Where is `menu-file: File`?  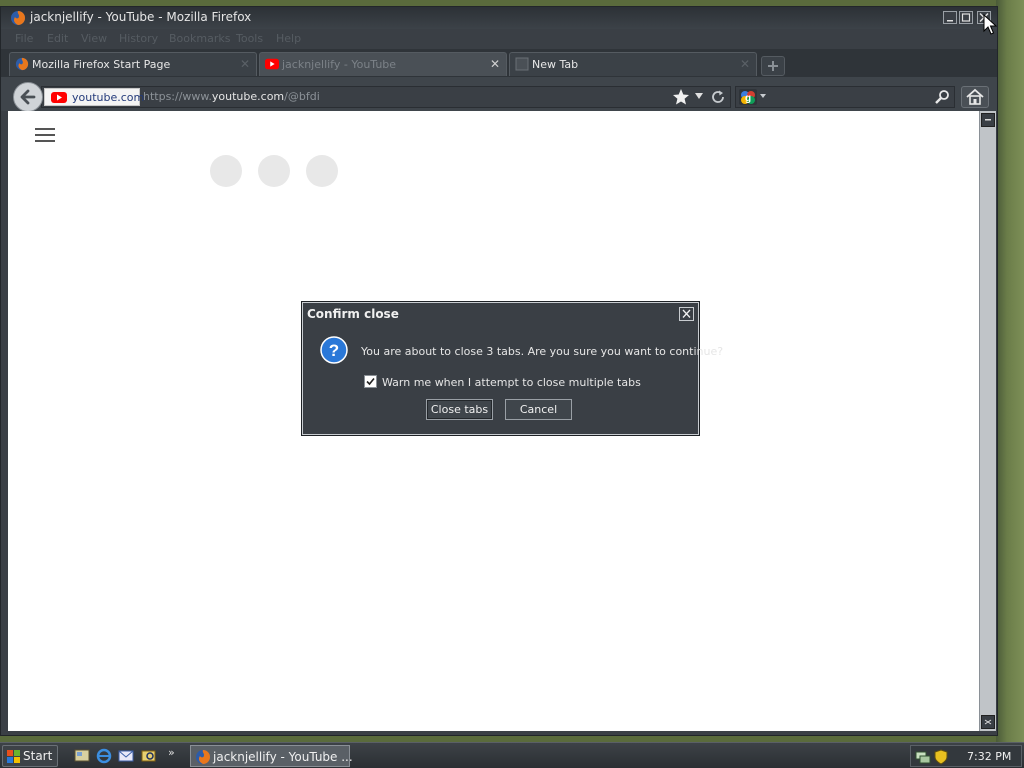
menu-file: File is located at coordinates (24, 38).